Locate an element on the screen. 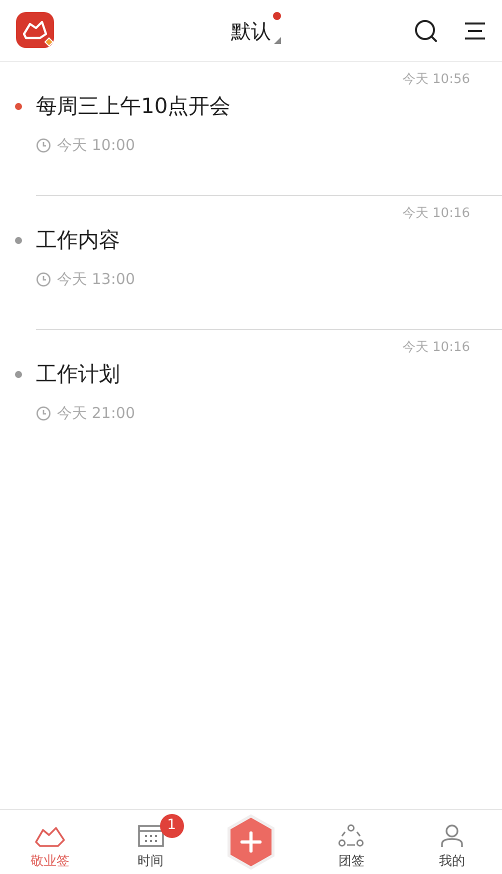 The width and height of the screenshot is (502, 874). search-icon is located at coordinates (426, 30).